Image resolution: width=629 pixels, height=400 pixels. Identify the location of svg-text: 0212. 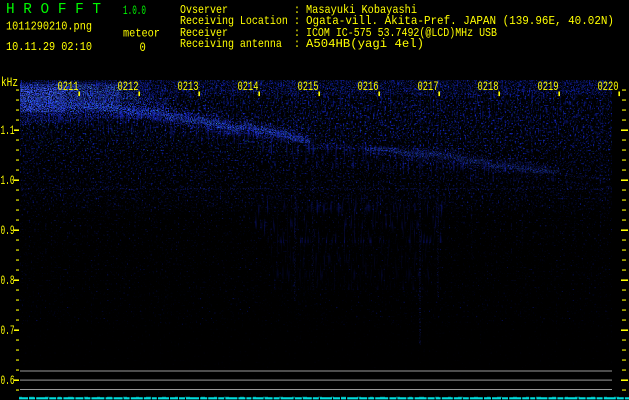
(128, 87).